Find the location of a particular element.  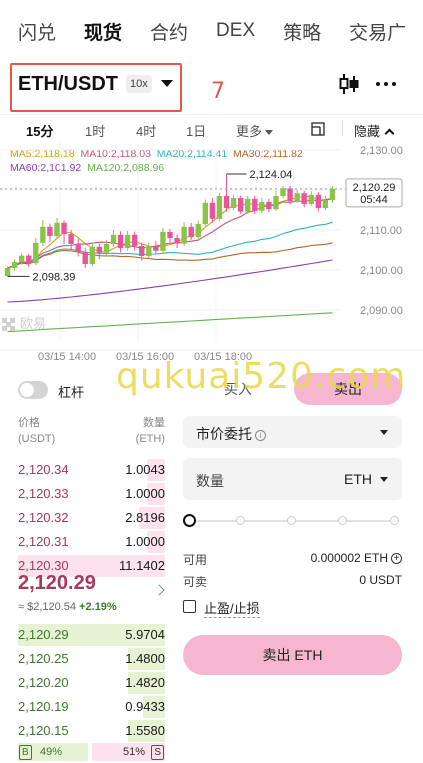

ask-price: 2,120.31 is located at coordinates (43, 541).